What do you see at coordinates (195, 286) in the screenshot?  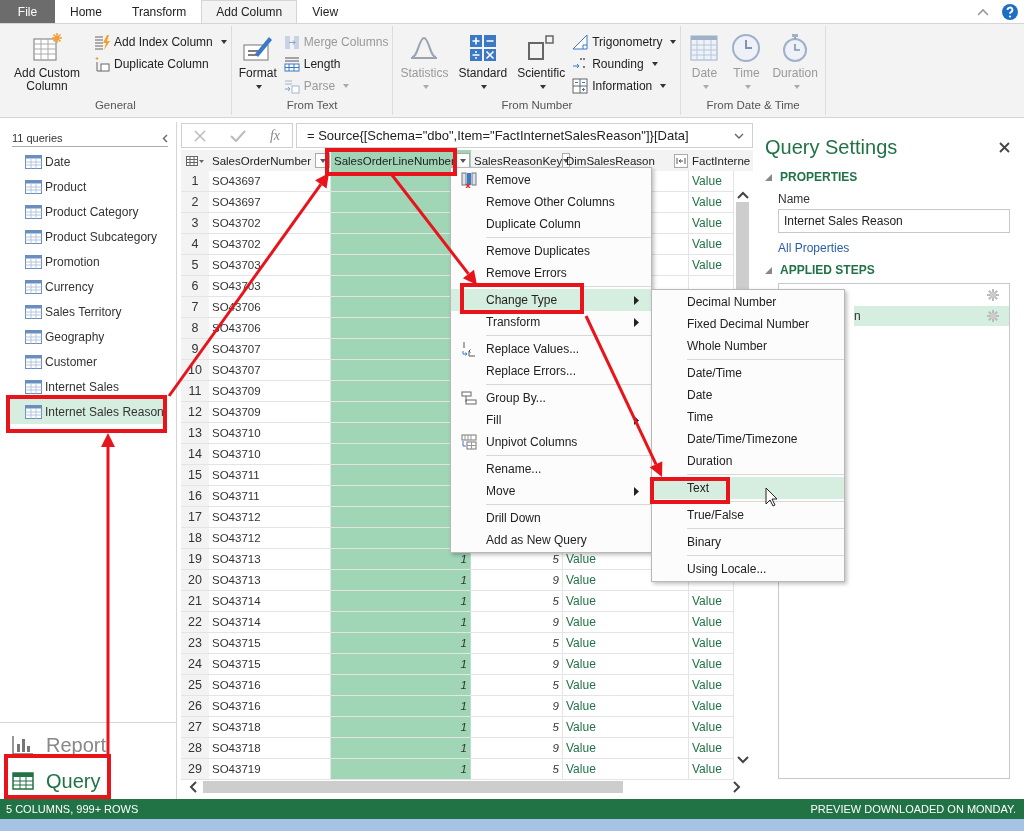 I see `row-number: 6` at bounding box center [195, 286].